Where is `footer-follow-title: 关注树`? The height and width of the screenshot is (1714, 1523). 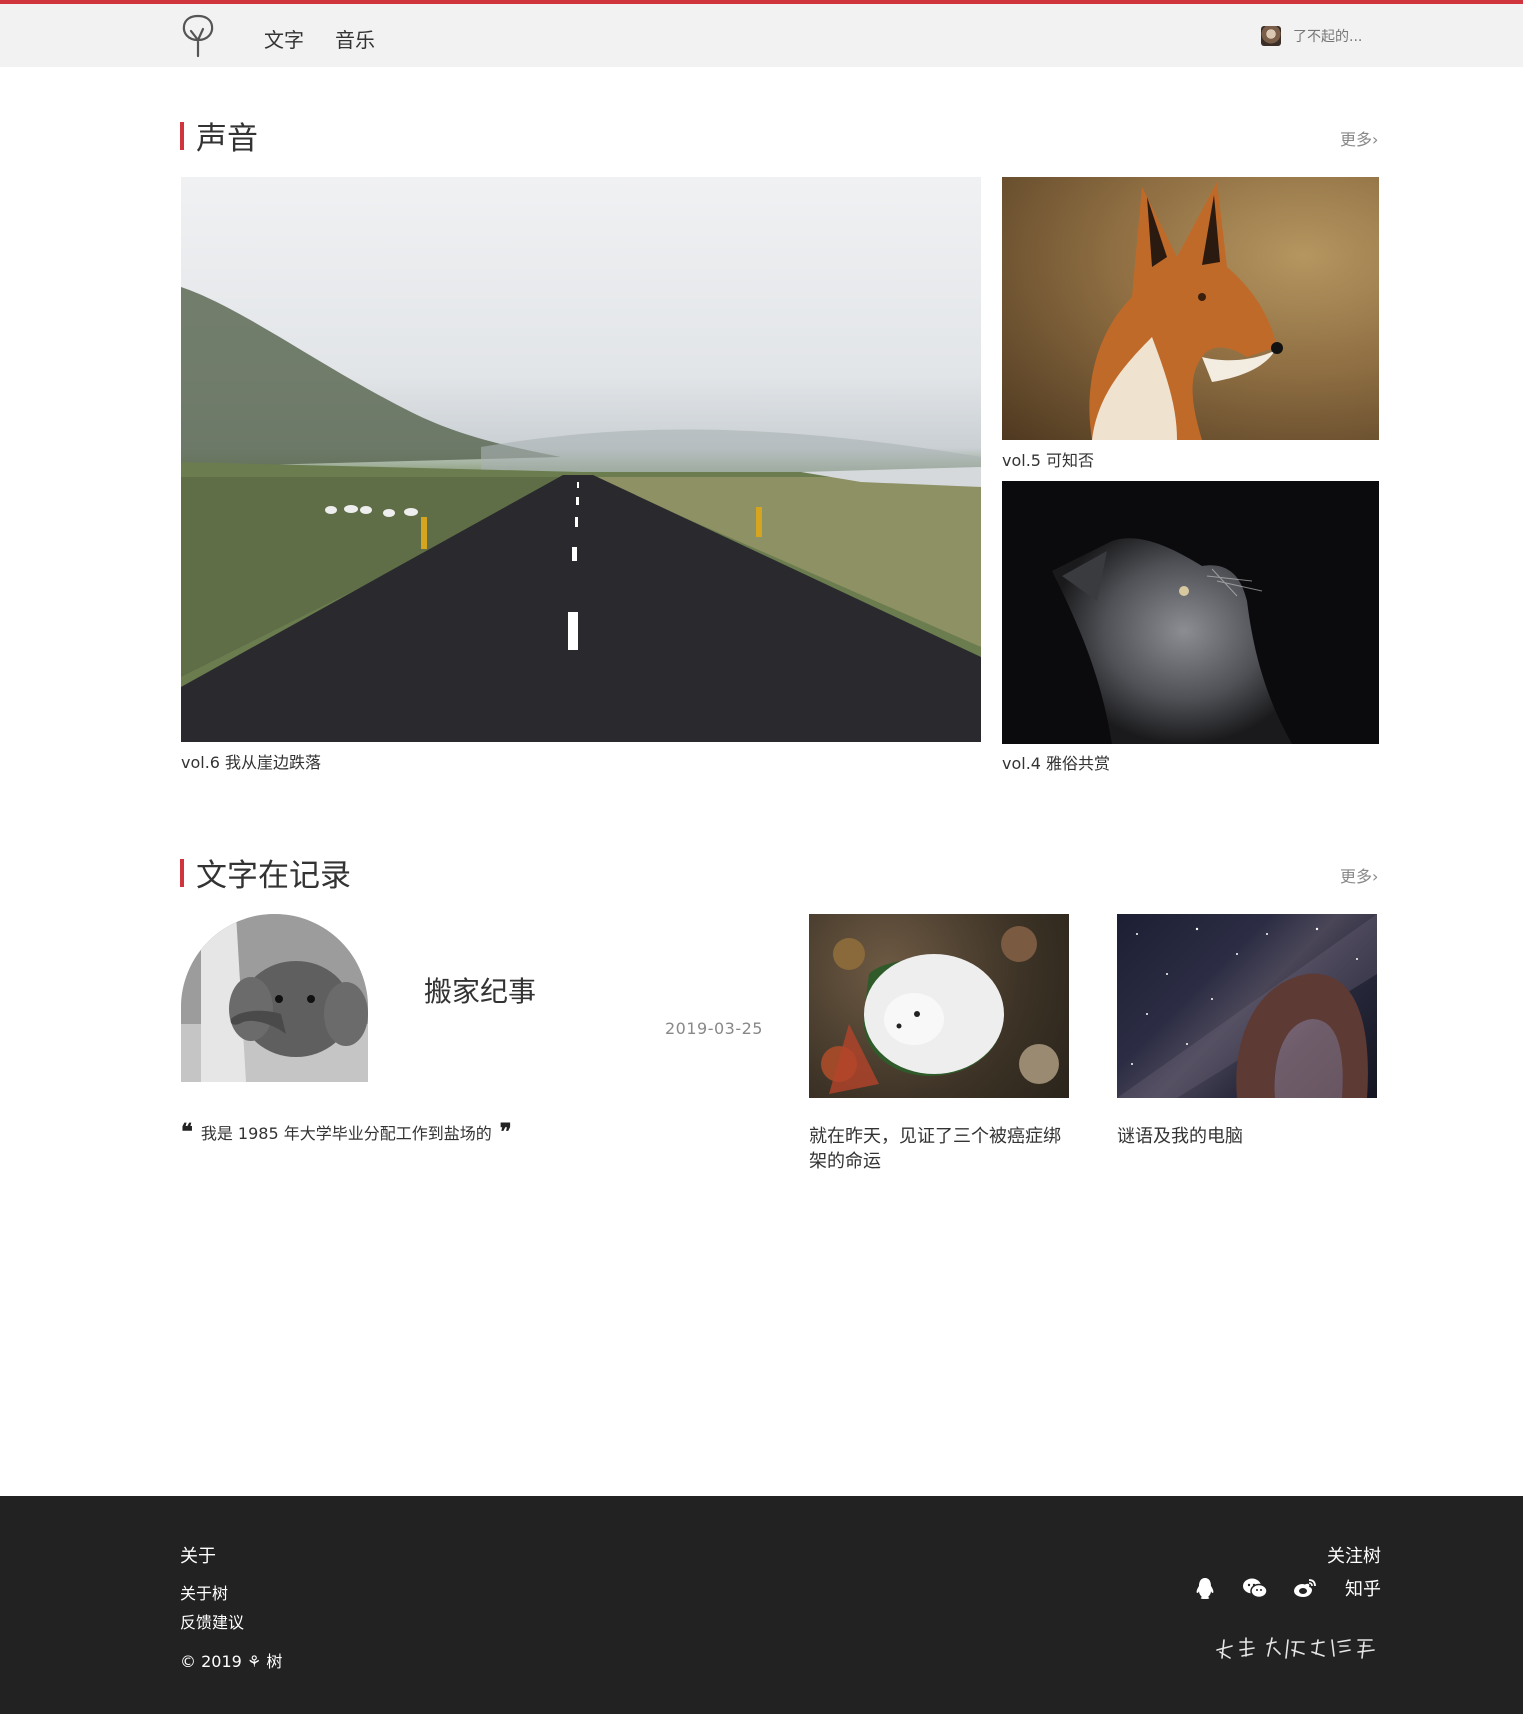 footer-follow-title: 关注树 is located at coordinates (1354, 1556).